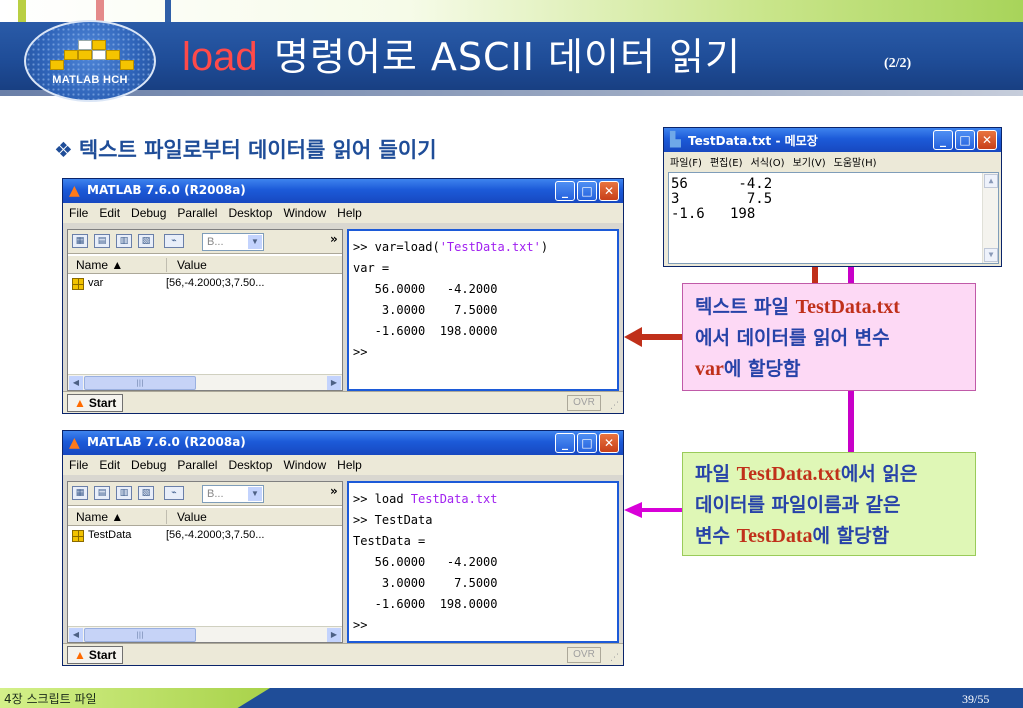  I want to click on title-page-indicator: (2/2), so click(898, 63).